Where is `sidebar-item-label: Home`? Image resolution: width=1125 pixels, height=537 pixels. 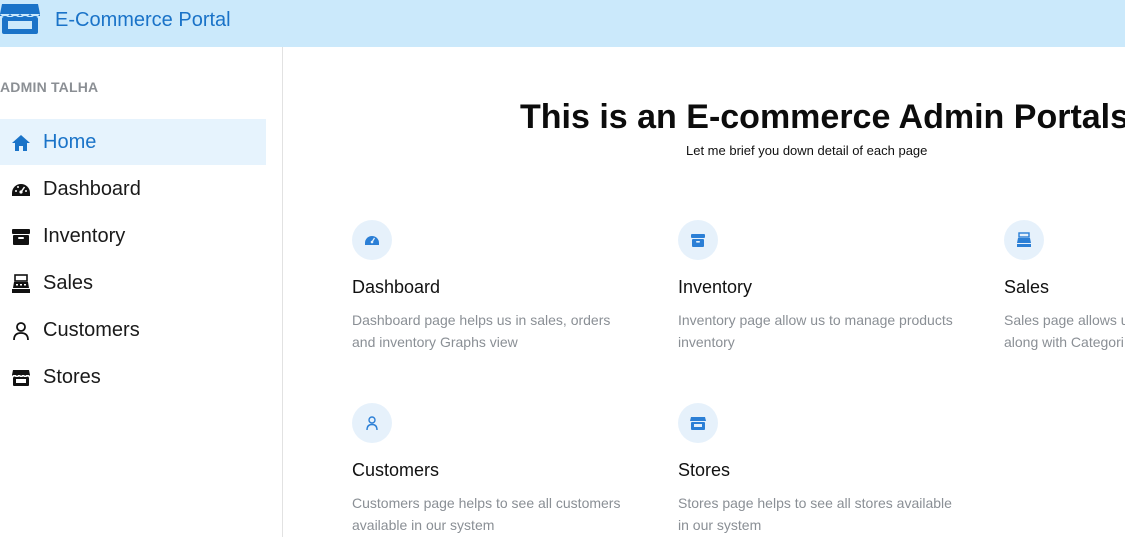
sidebar-item-label: Home is located at coordinates (70, 142).